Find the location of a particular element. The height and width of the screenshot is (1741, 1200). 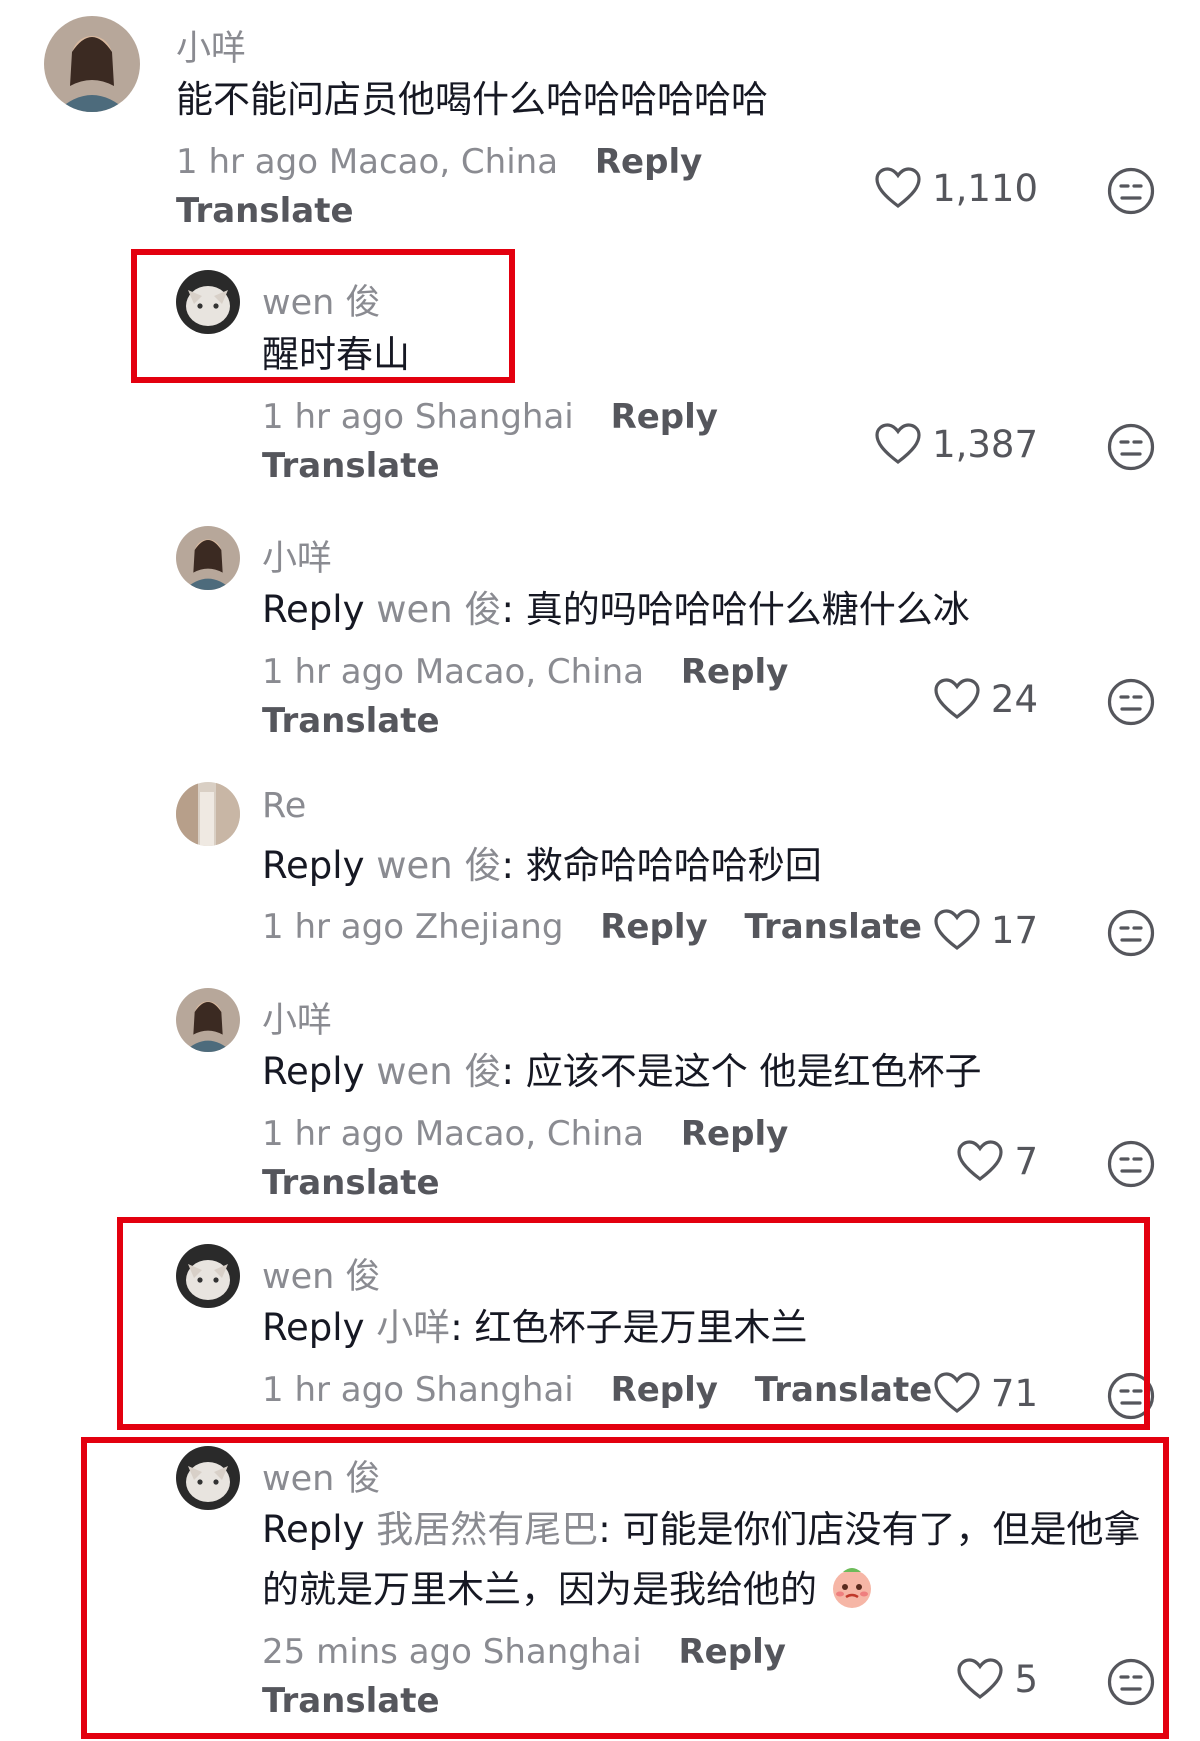

like-count: 1,110 is located at coordinates (985, 188).